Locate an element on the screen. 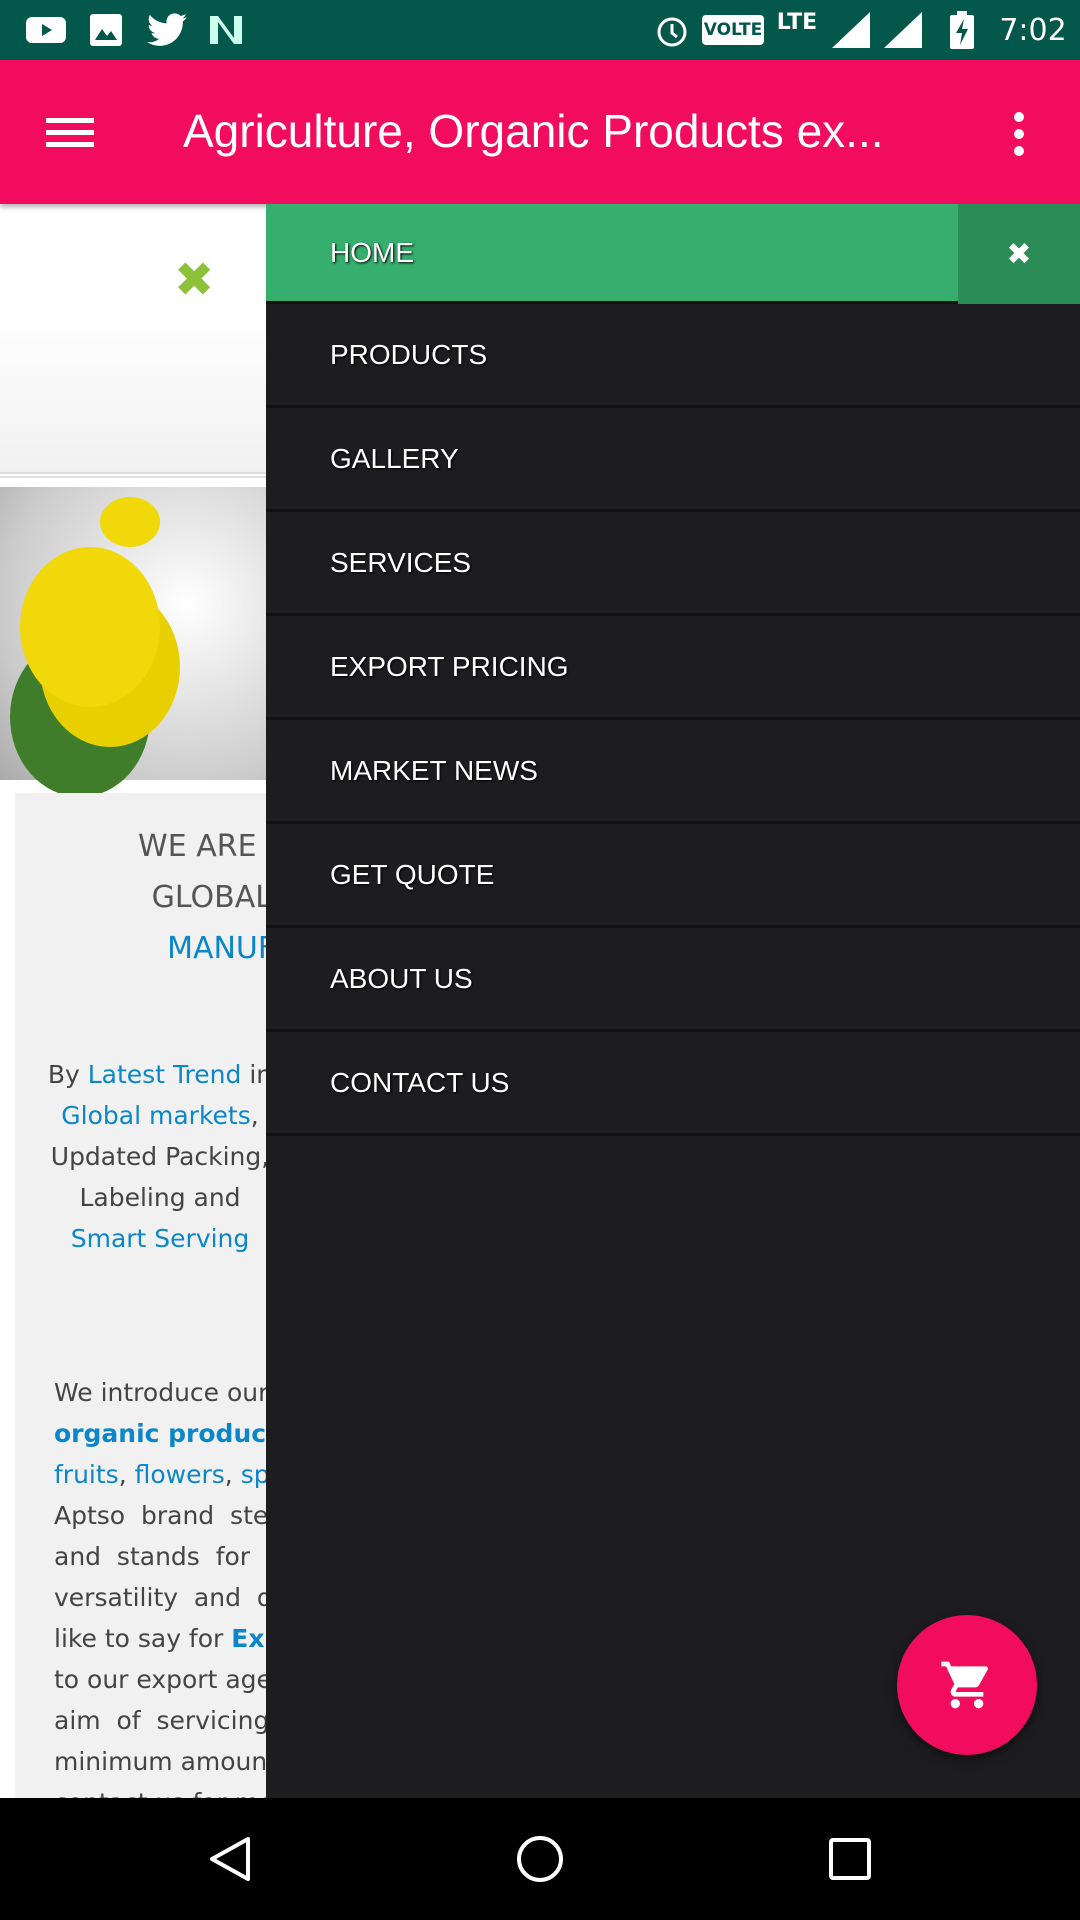 This screenshot has height=1920, width=1080. menu-item-about-us: ABOUT US is located at coordinates (673, 980).